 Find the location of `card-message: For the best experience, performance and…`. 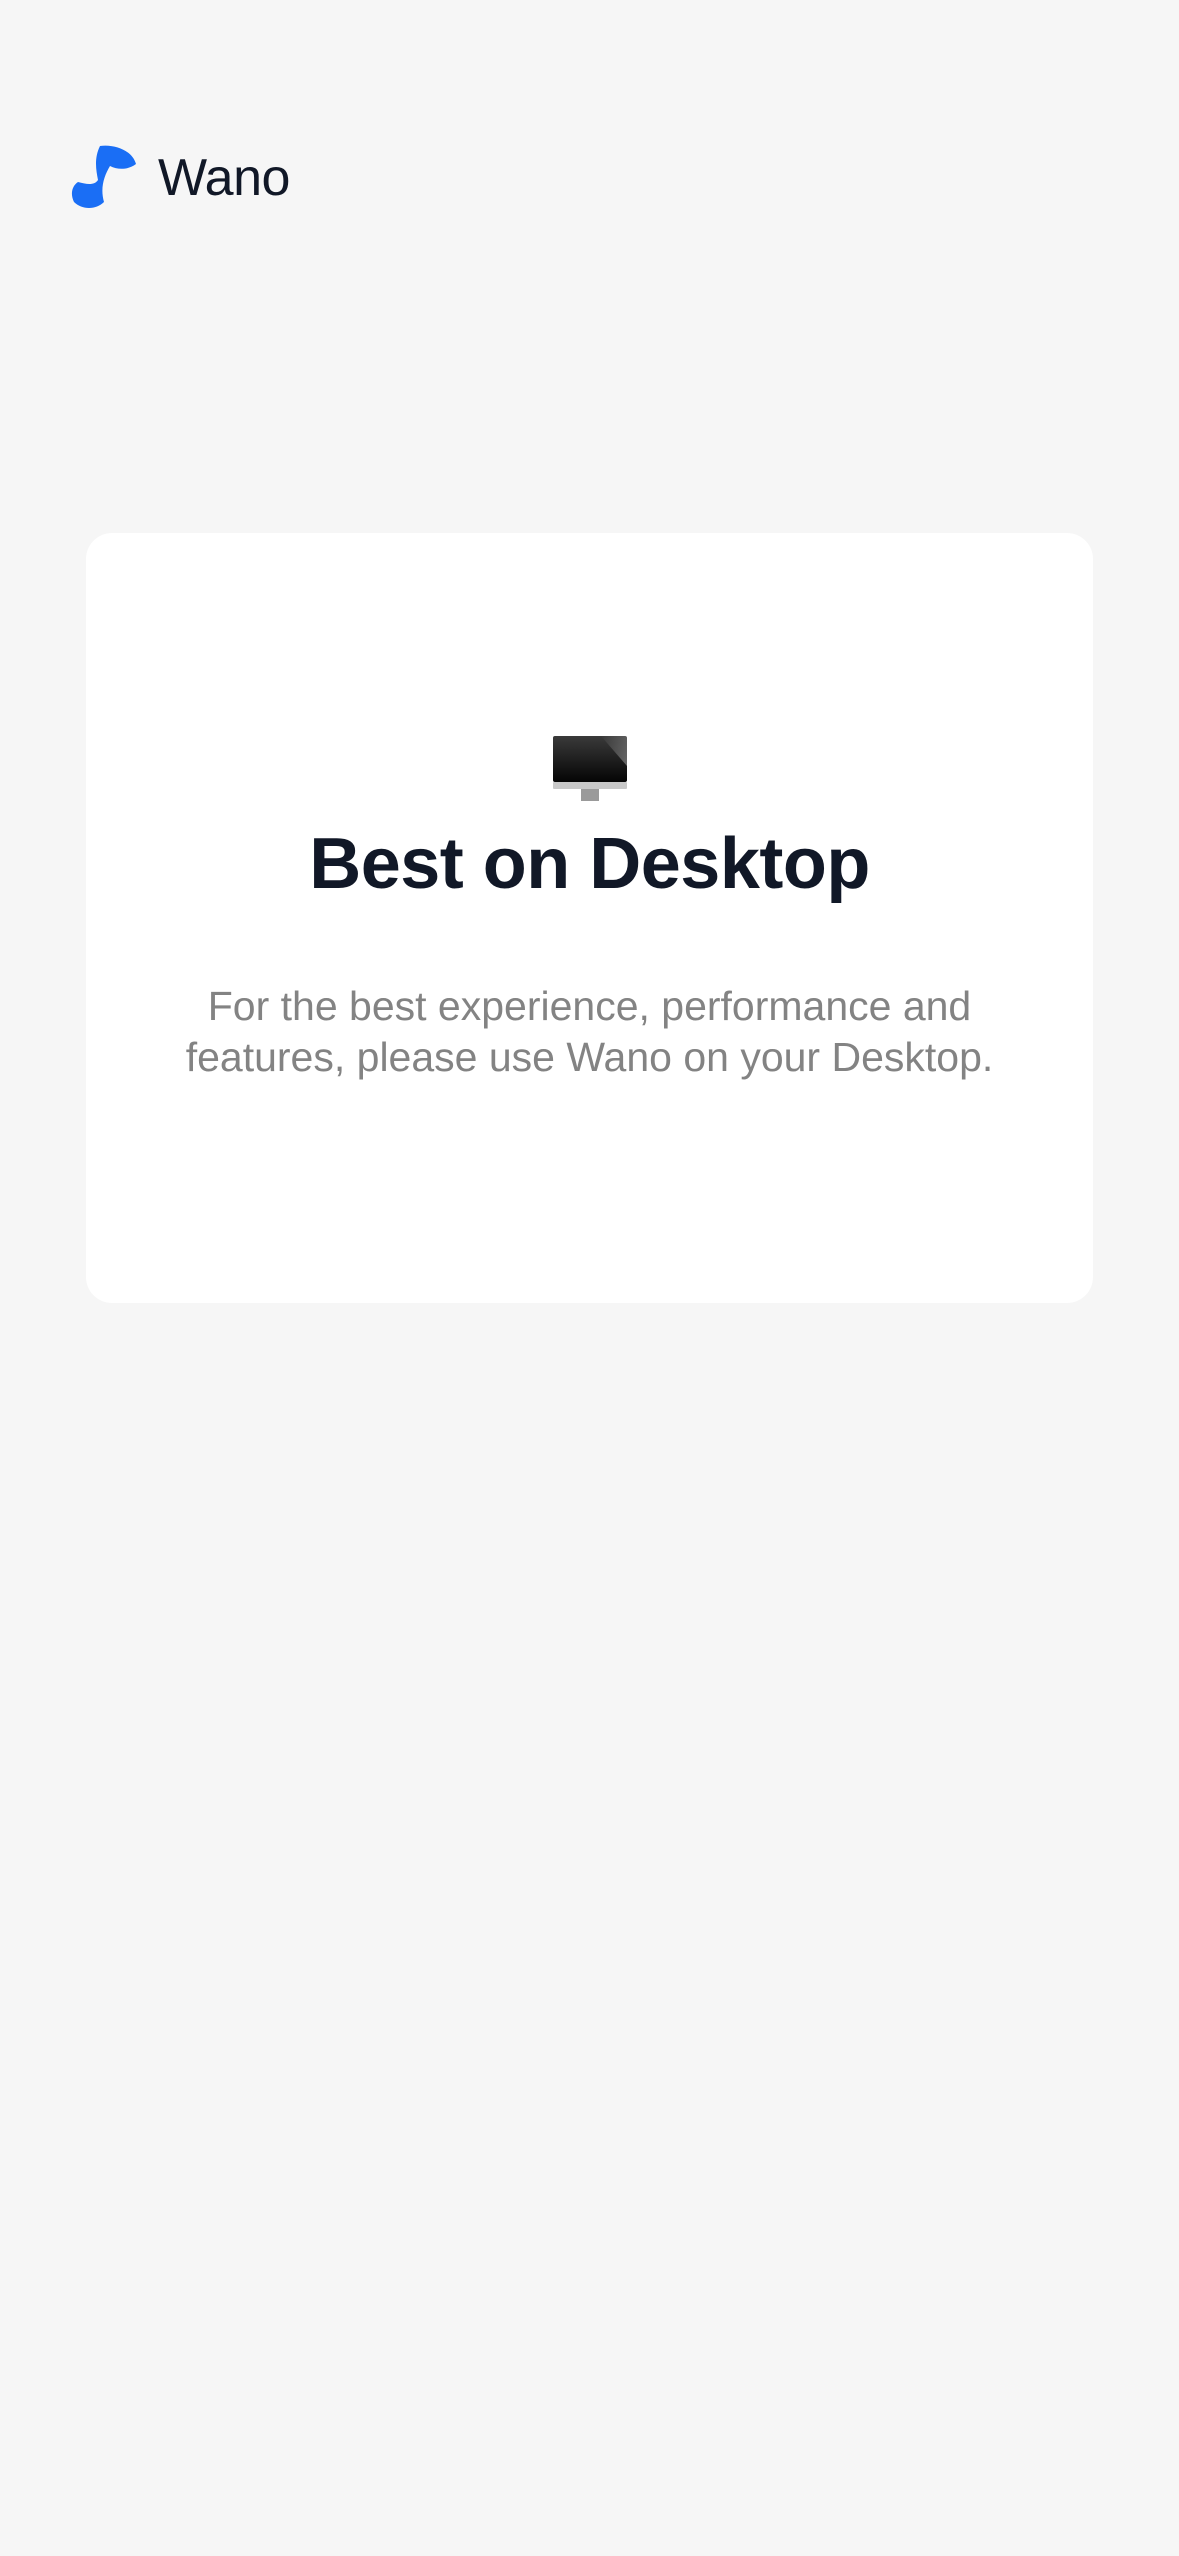

card-message: For the best experience, performance and… is located at coordinates (589, 1031).